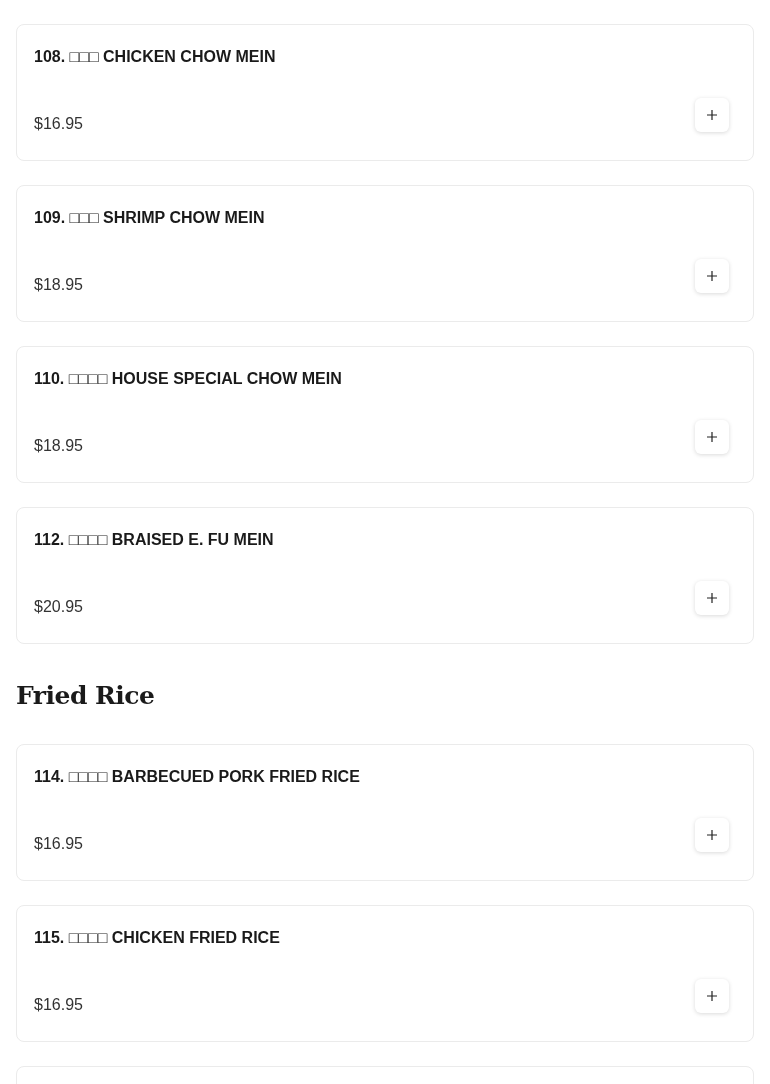 This screenshot has width=770, height=1084. I want to click on menu-item-card: 115. □□□□ CHICKEN FRIED RICE $16.95, so click(385, 973).